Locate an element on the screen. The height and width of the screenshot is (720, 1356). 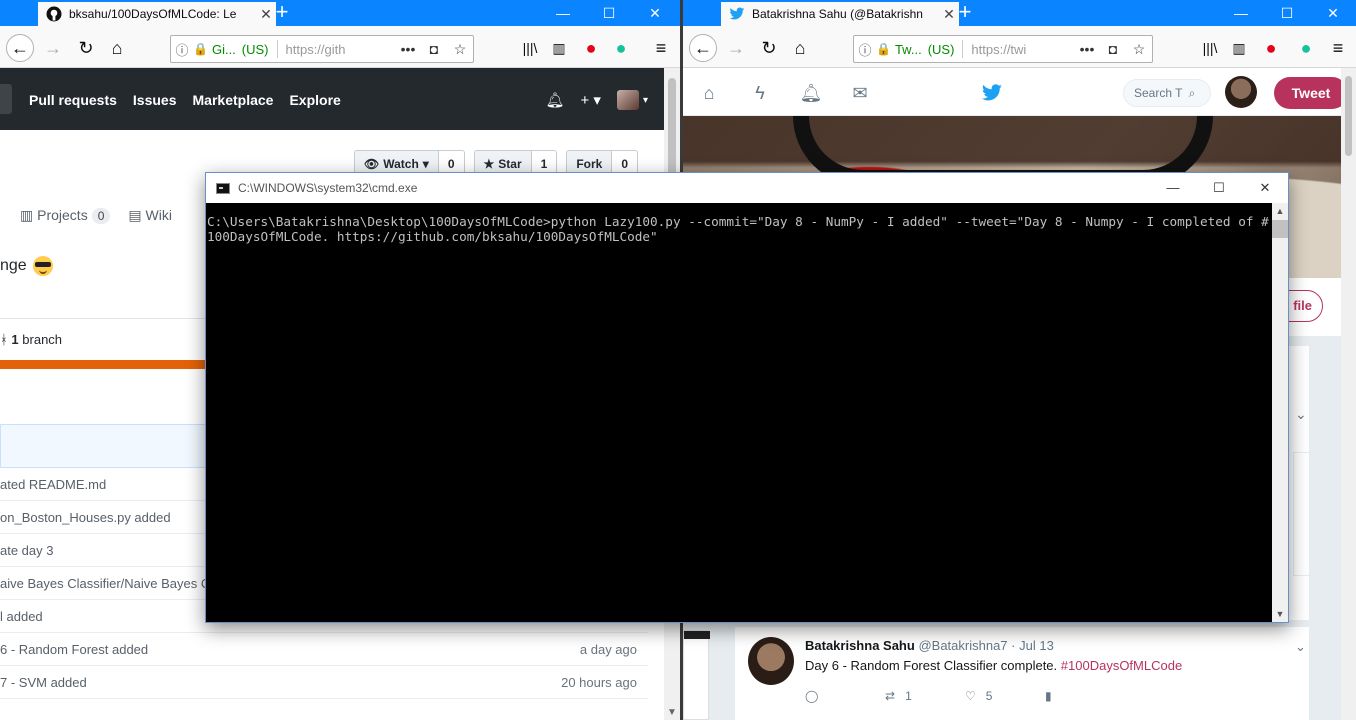
messages-envelope-icon: ✉ is located at coordinates (860, 93).